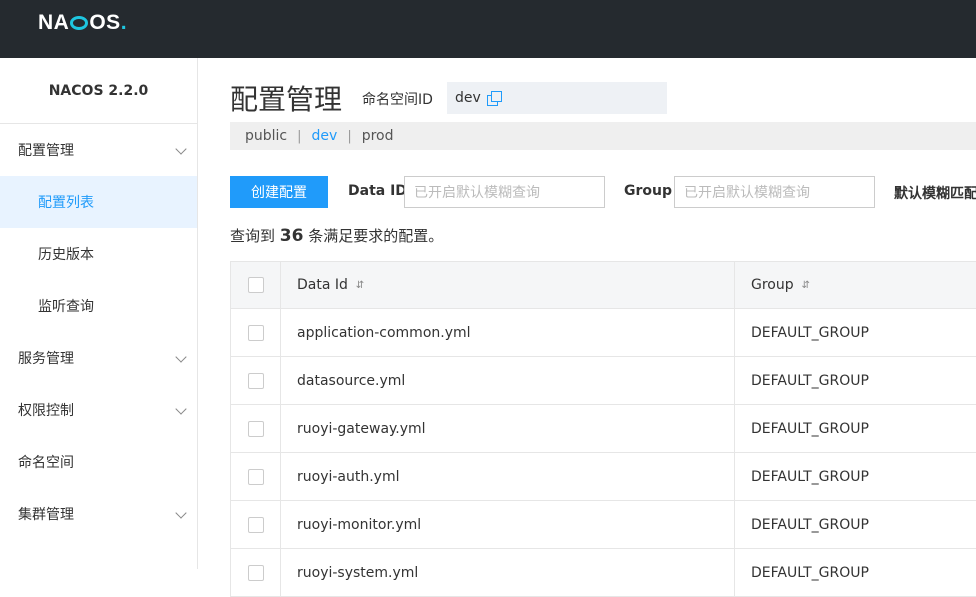 The width and height of the screenshot is (976, 597). Describe the element at coordinates (468, 98) in the screenshot. I see `namespace-id-text: dev` at that location.